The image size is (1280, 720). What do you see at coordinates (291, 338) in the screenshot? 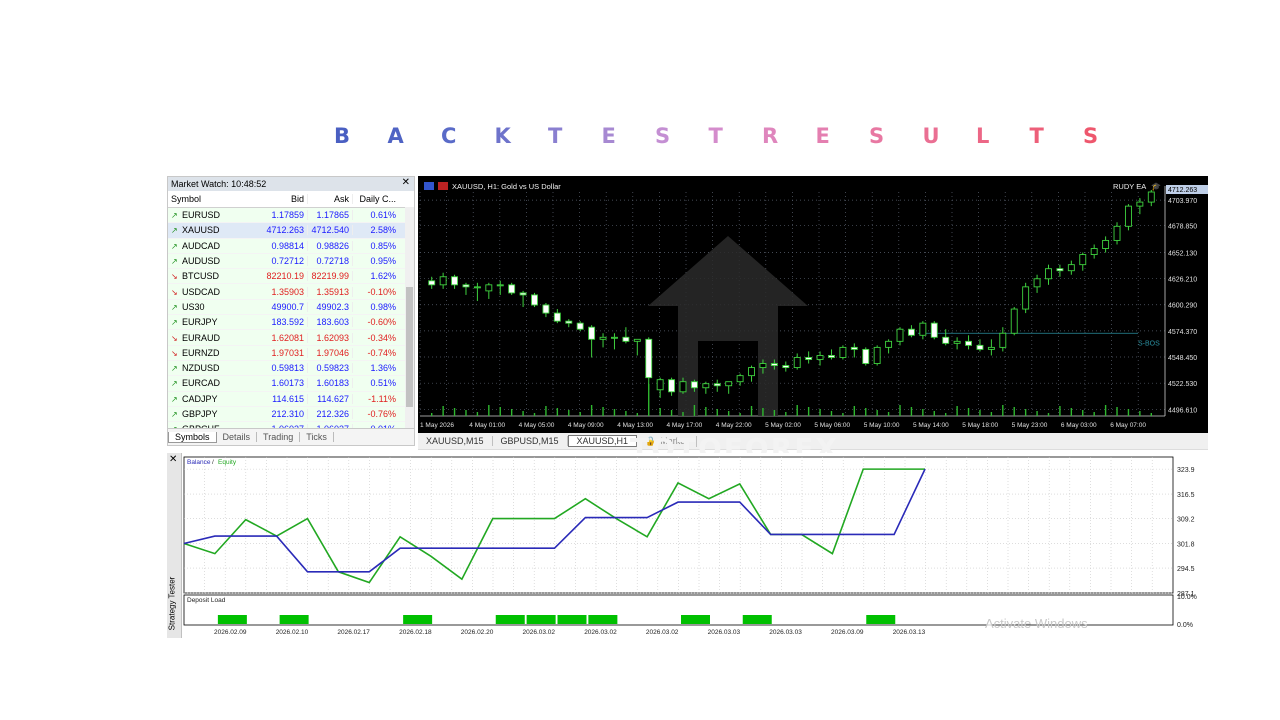
I see `table-row: ↘ EURAUD 1.62081 1.62093 -0.34%` at bounding box center [291, 338].